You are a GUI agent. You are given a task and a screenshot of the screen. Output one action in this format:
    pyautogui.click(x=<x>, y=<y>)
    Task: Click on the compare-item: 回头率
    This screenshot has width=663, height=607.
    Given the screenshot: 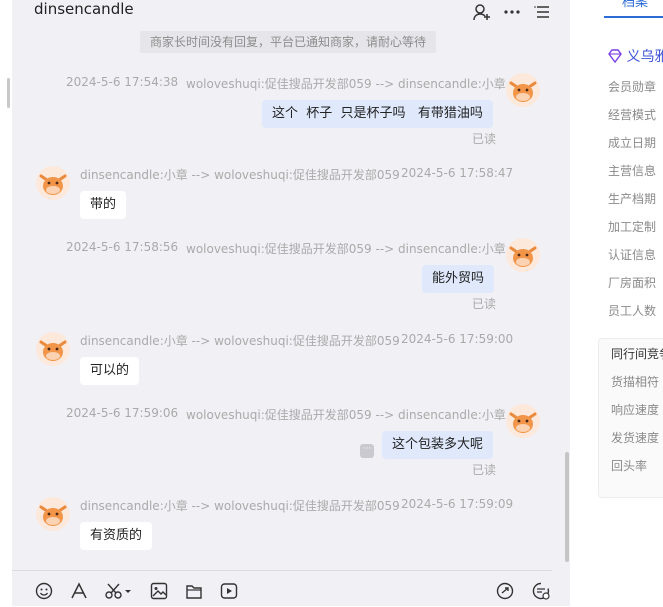 What is the action you would take?
    pyautogui.click(x=629, y=466)
    